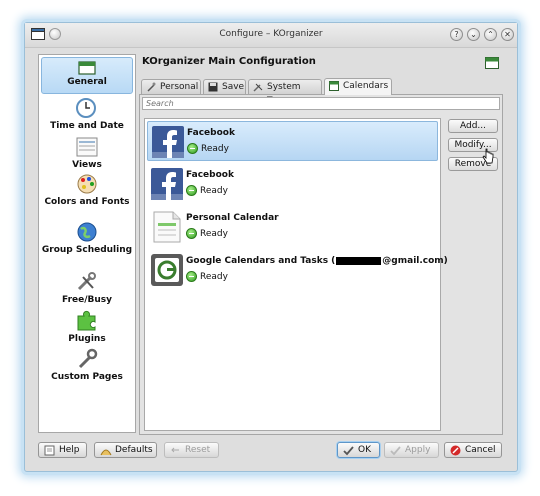 Image resolution: width=540 pixels, height=496 pixels. What do you see at coordinates (455, 450) in the screenshot?
I see `cancel-icon` at bounding box center [455, 450].